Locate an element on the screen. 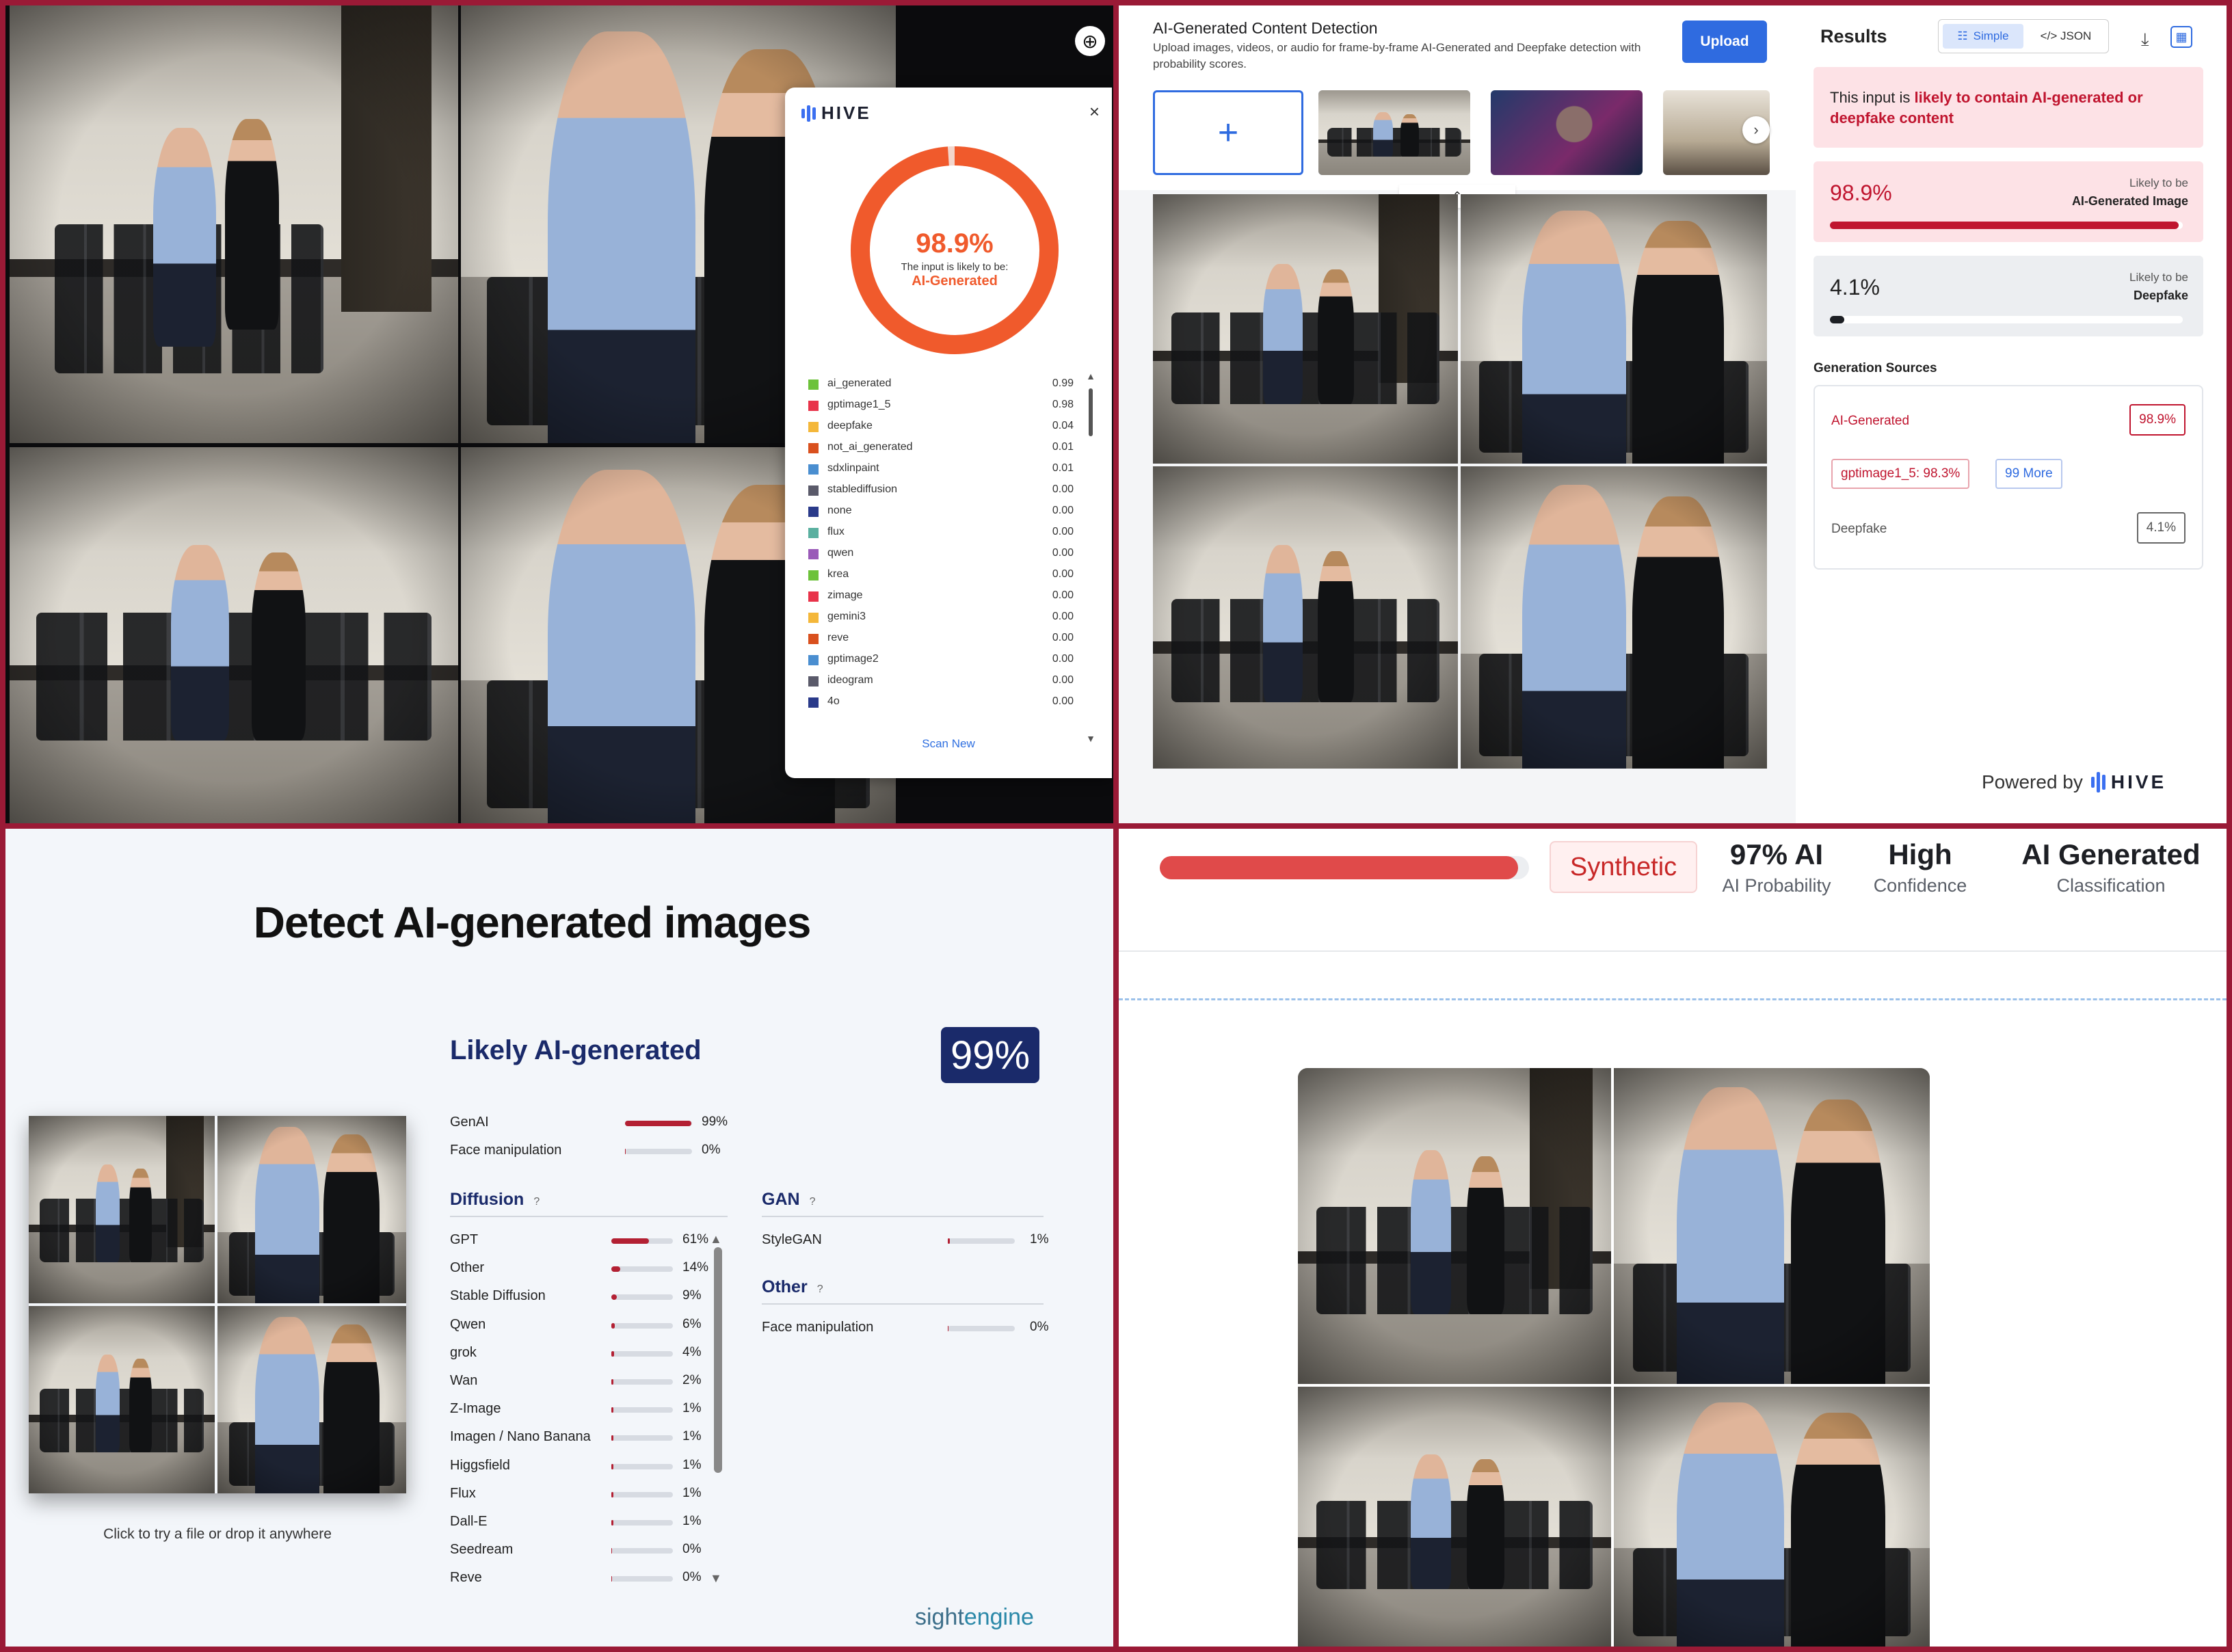 This screenshot has height=1652, width=2232. metric-row: Z-Image 1% is located at coordinates (583, 1409).